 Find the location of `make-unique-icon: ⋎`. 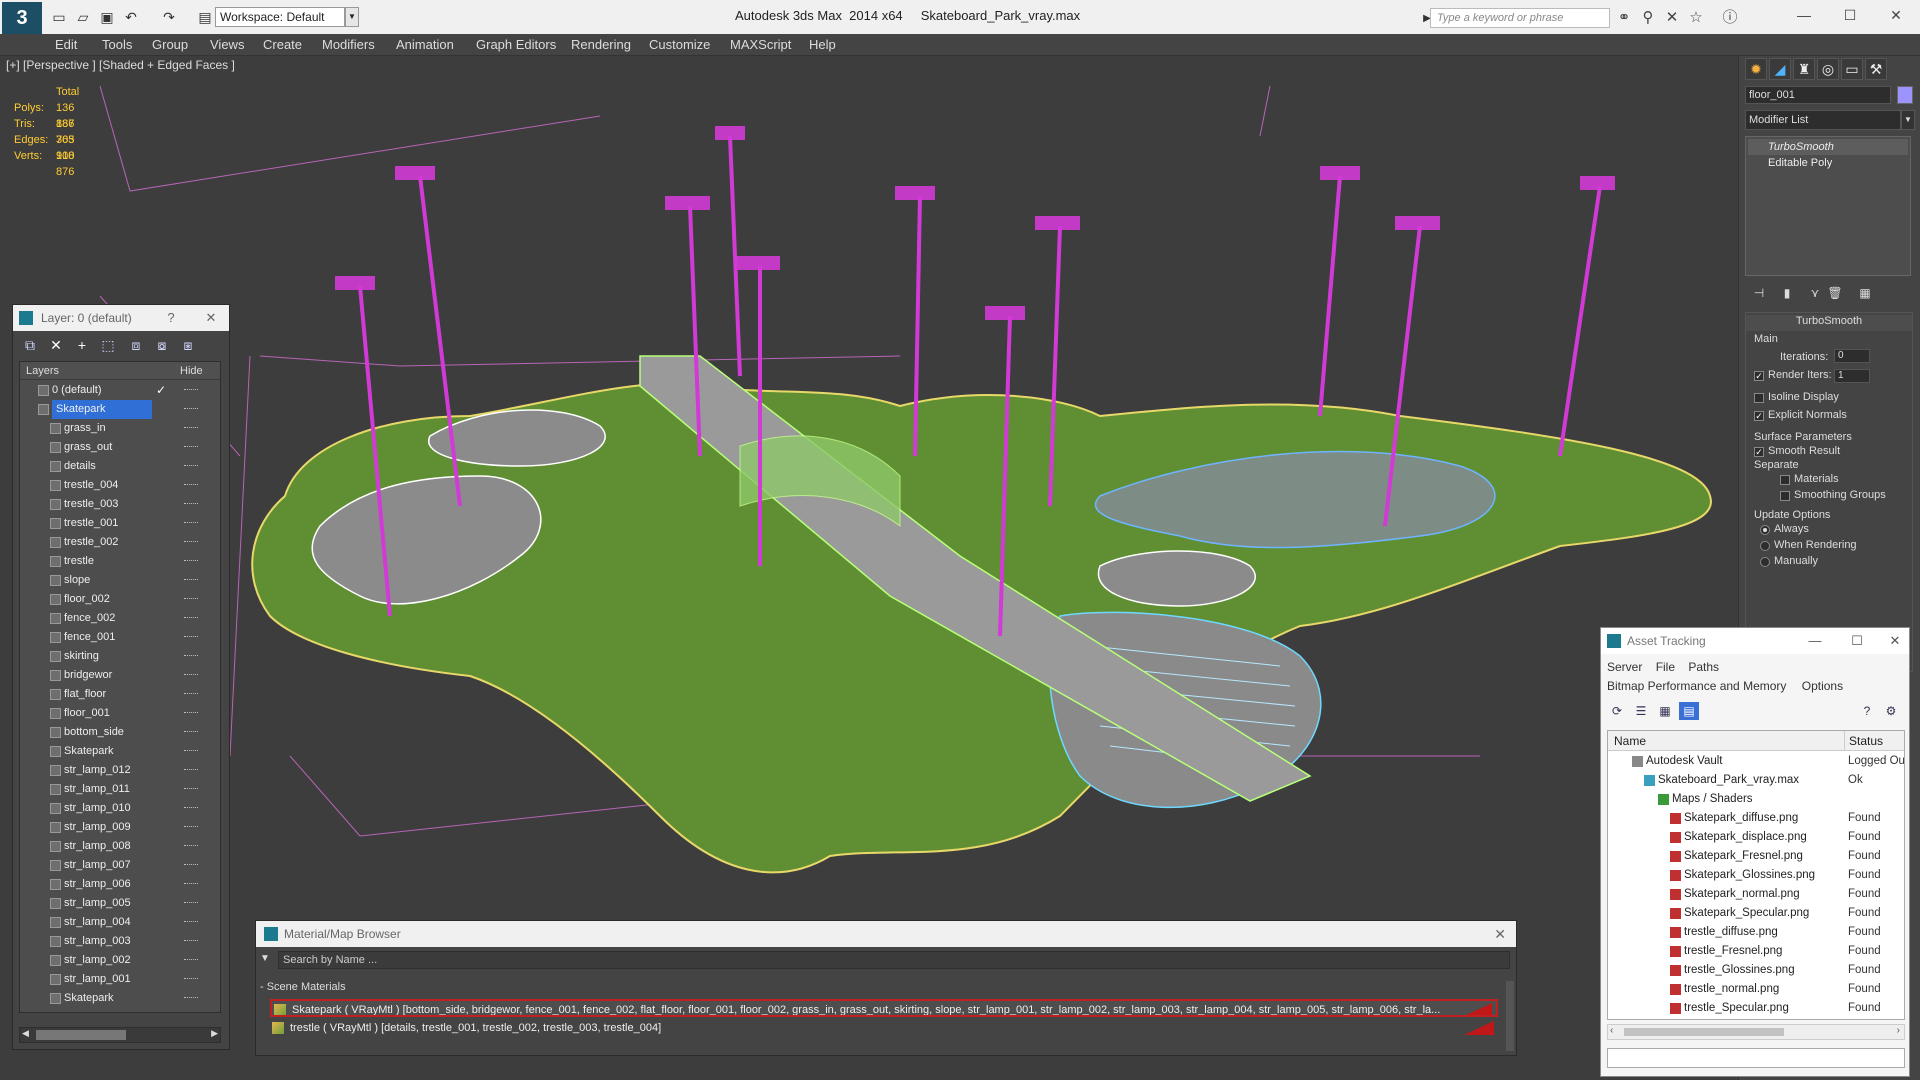

make-unique-icon: ⋎ is located at coordinates (1815, 293).